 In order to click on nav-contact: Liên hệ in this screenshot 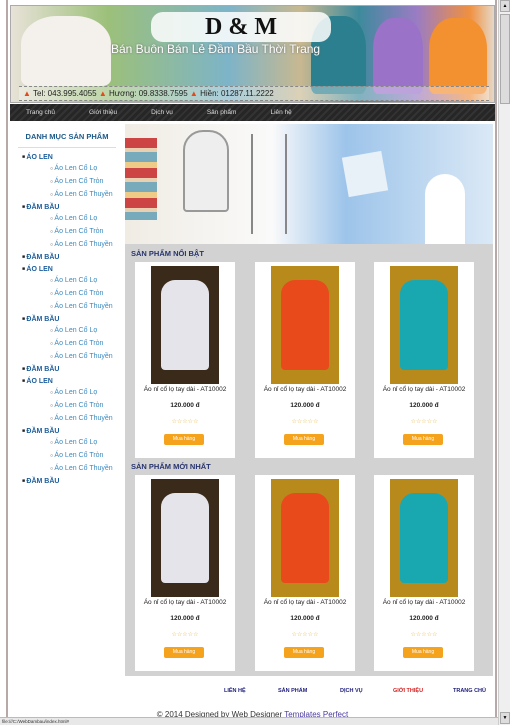, I will do `click(280, 112)`.